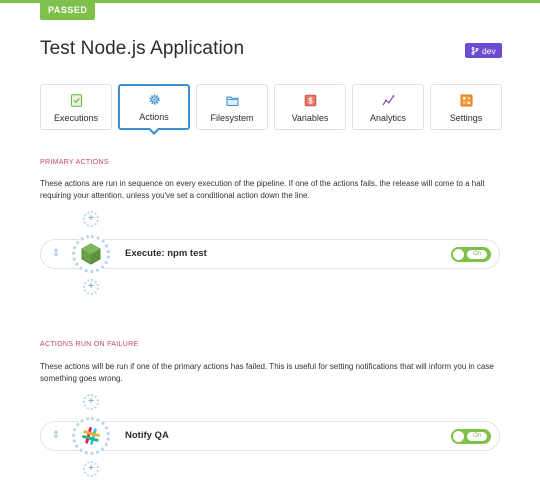  What do you see at coordinates (466, 100) in the screenshot?
I see `settings-icon` at bounding box center [466, 100].